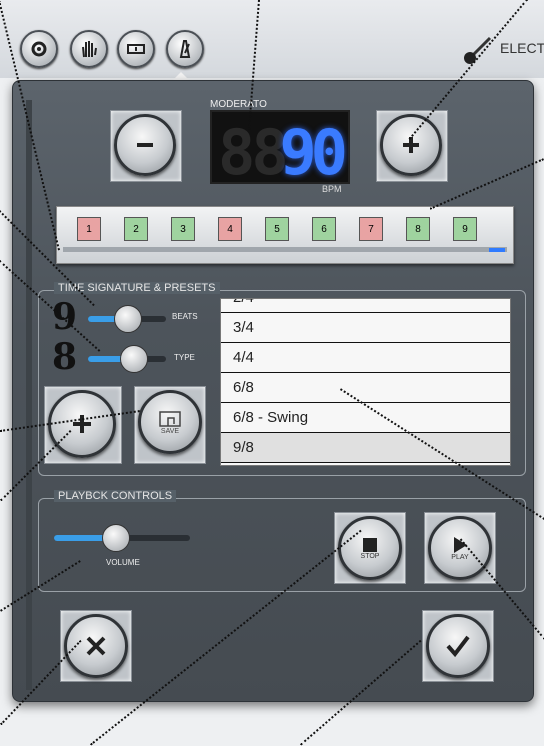 The height and width of the screenshot is (746, 544). I want to click on bpm-label: BPM, so click(332, 189).